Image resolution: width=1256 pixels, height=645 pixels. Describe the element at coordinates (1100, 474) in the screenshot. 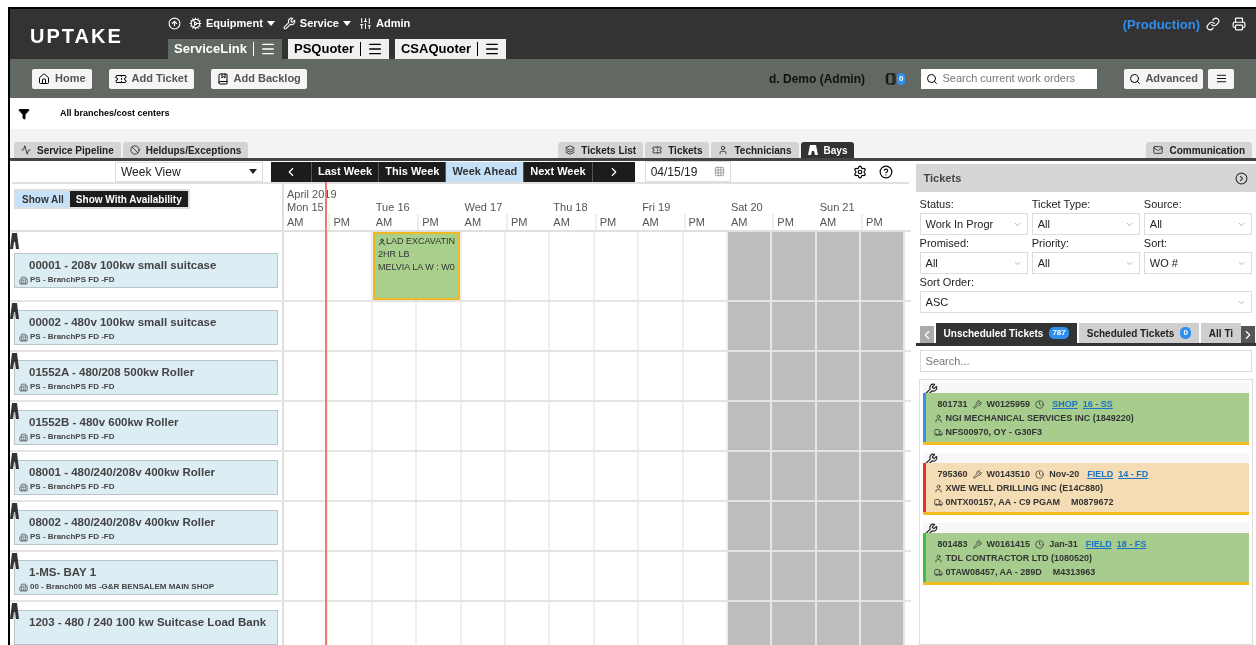

I see `location-link: FIELD` at that location.